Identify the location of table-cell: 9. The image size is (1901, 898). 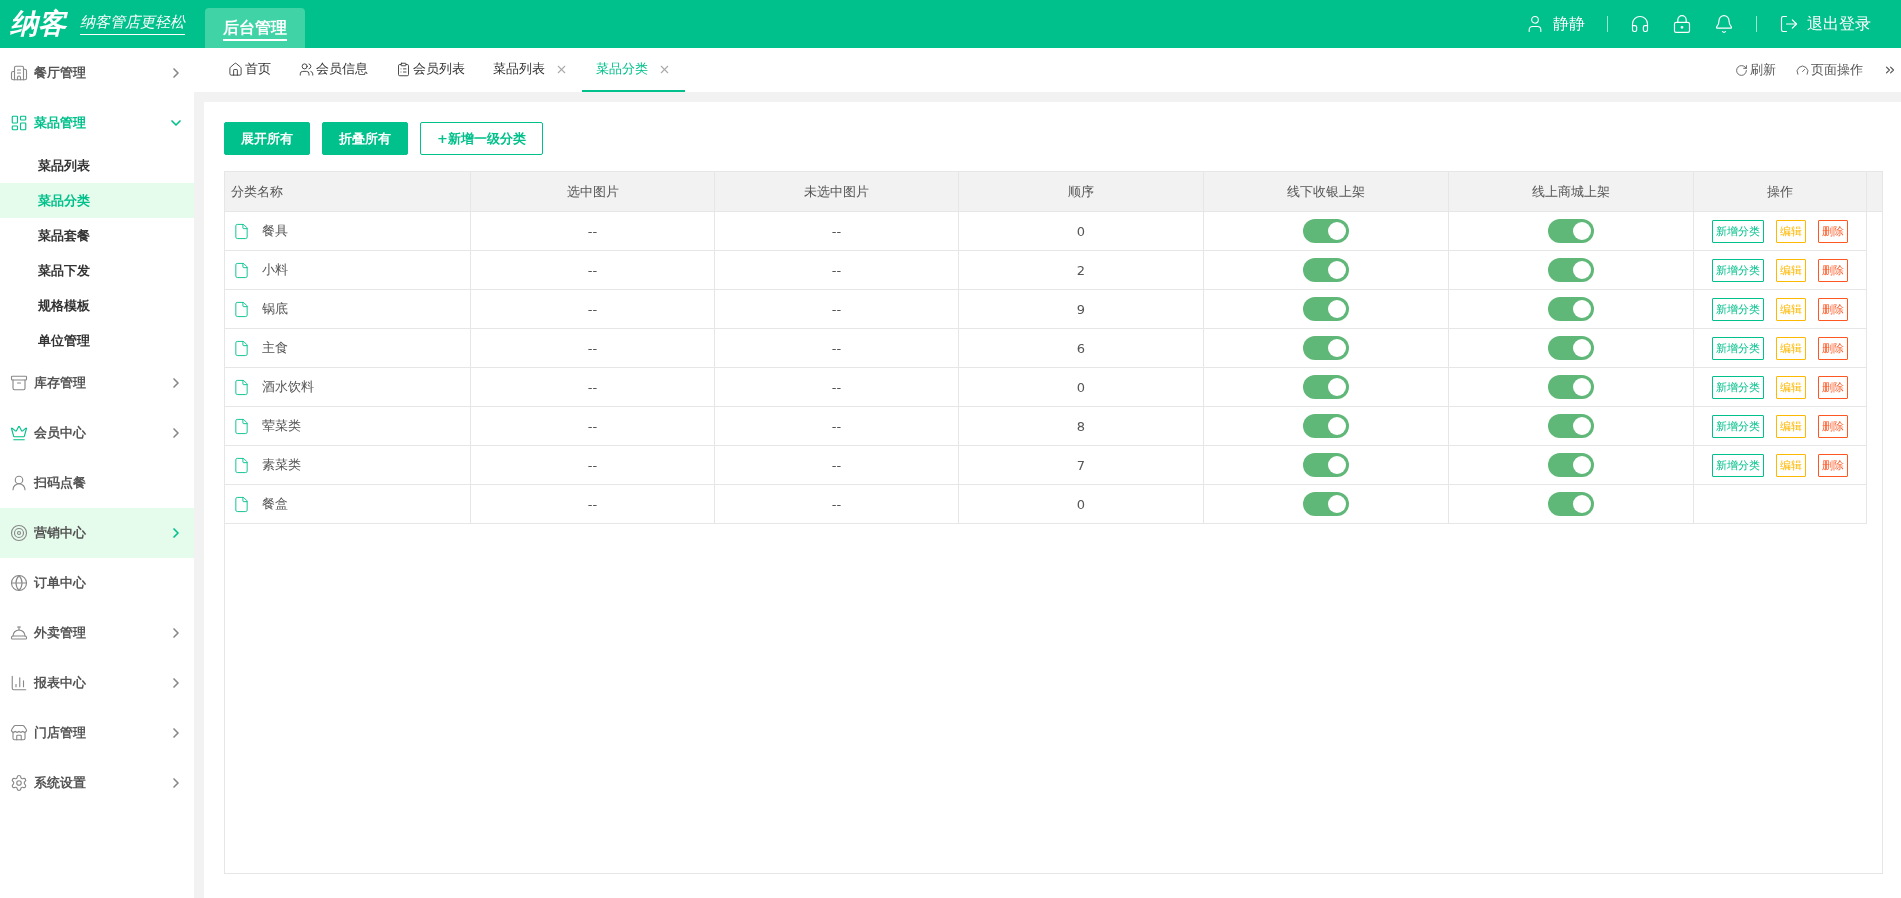
(1081, 309).